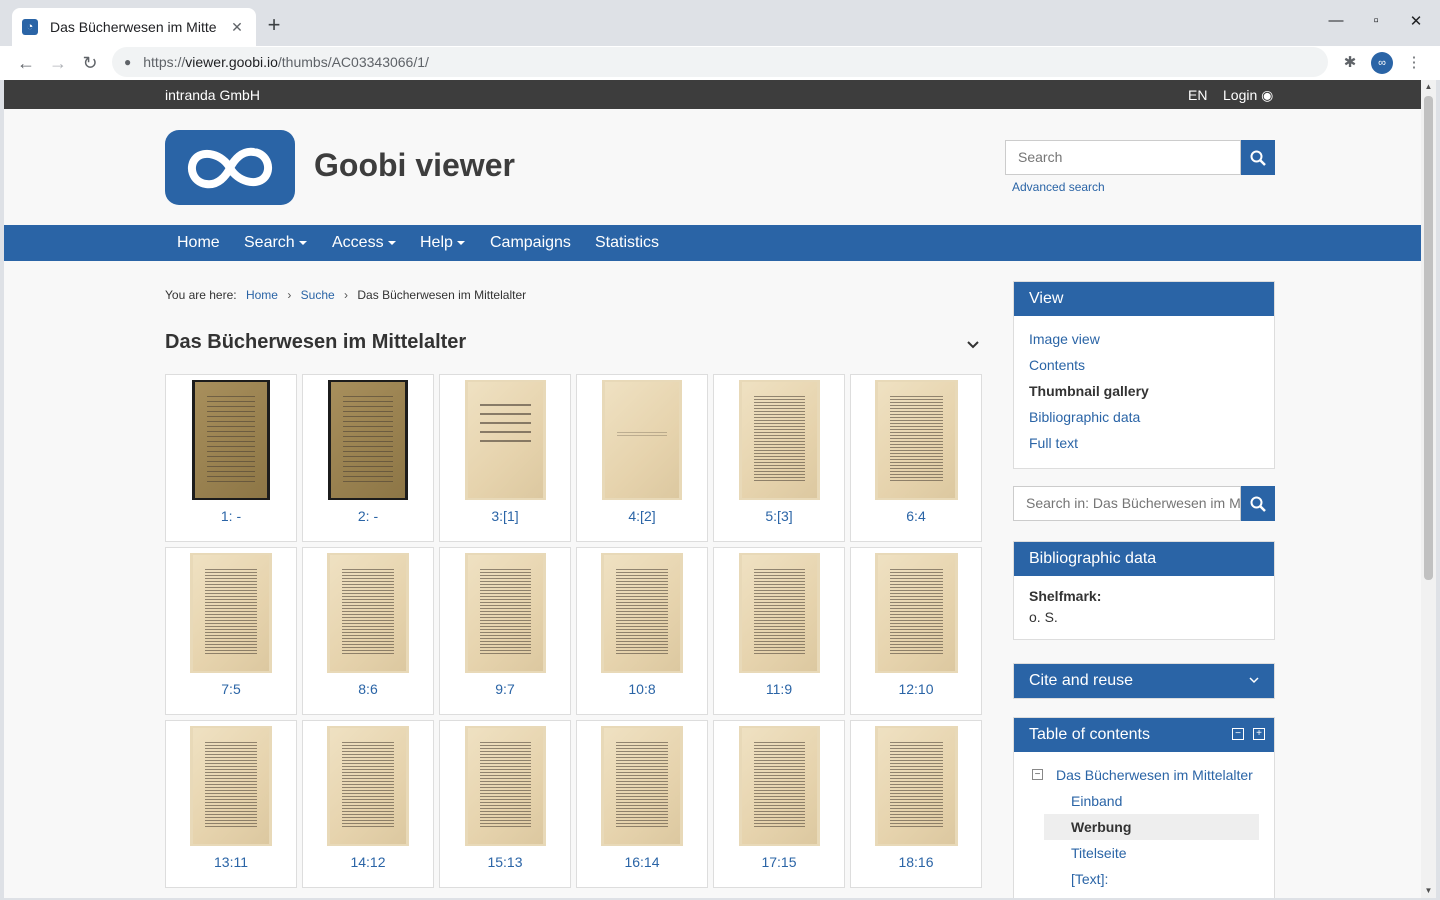 This screenshot has height=900, width=1440. What do you see at coordinates (1144, 775) in the screenshot?
I see `toc-item-root: − Das Bücherwesen im Mittelalter` at bounding box center [1144, 775].